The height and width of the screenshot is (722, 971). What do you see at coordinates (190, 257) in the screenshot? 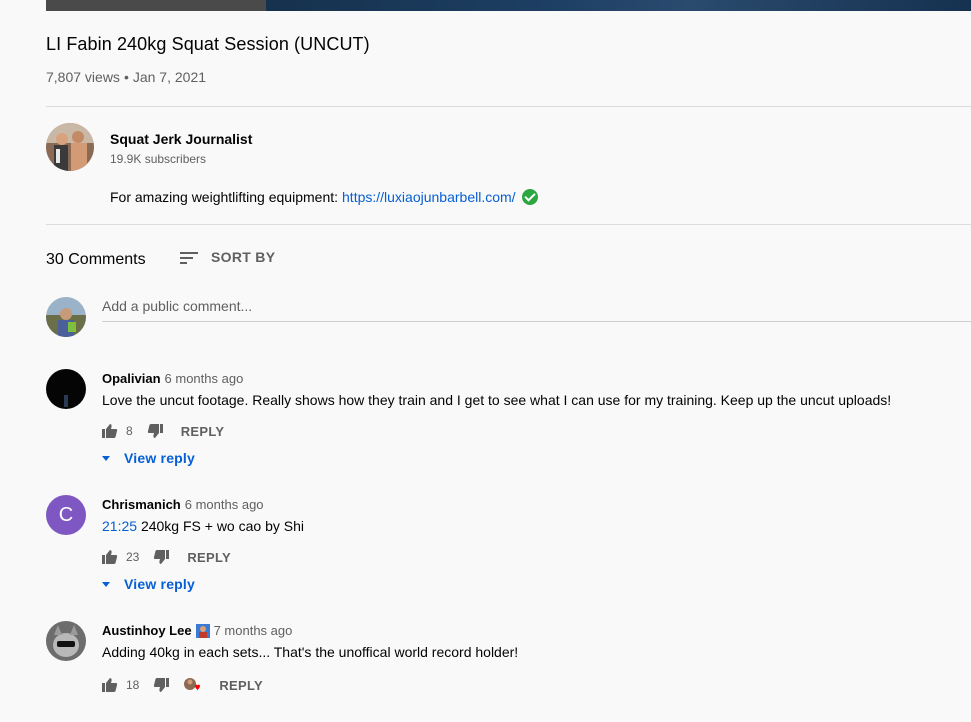
I see `sort-icon` at bounding box center [190, 257].